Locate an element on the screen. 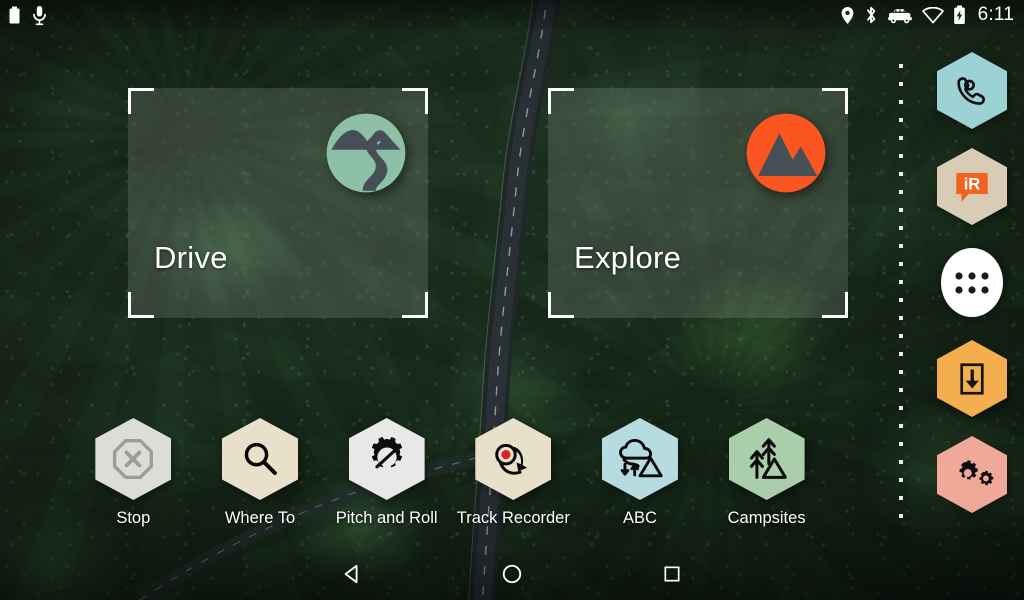  svg-text: iR is located at coordinates (972, 183).